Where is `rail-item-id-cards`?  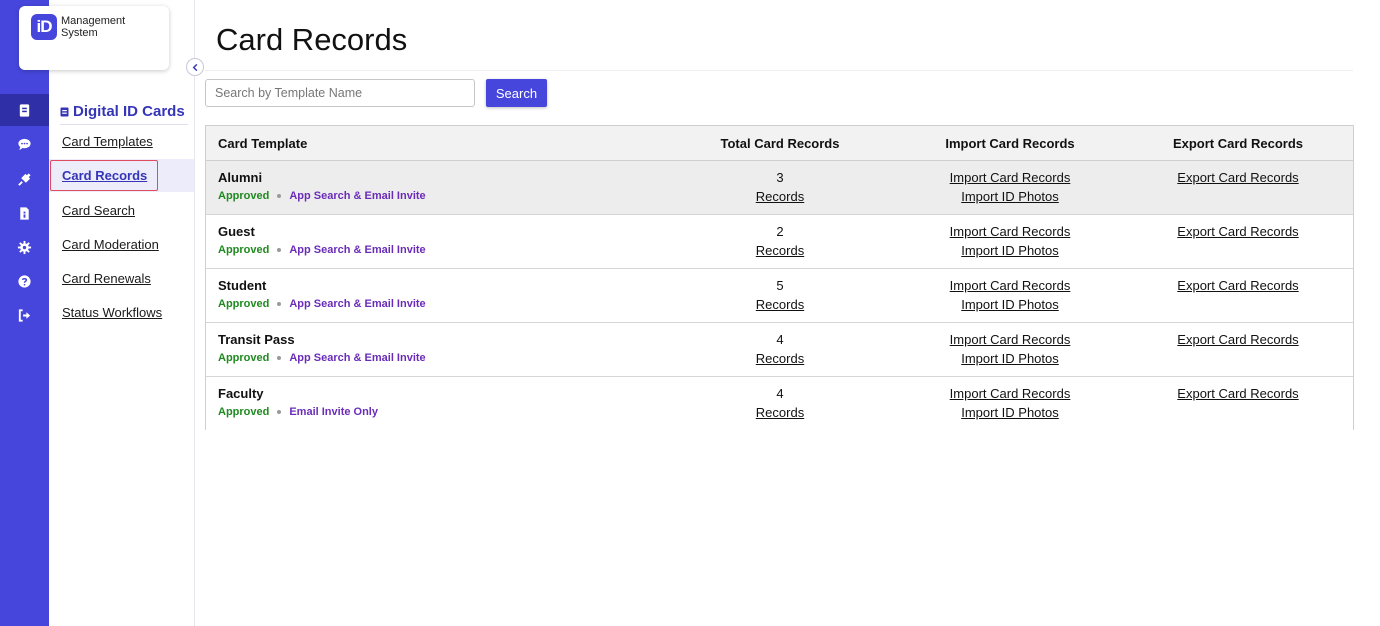
rail-item-id-cards is located at coordinates (28, 110).